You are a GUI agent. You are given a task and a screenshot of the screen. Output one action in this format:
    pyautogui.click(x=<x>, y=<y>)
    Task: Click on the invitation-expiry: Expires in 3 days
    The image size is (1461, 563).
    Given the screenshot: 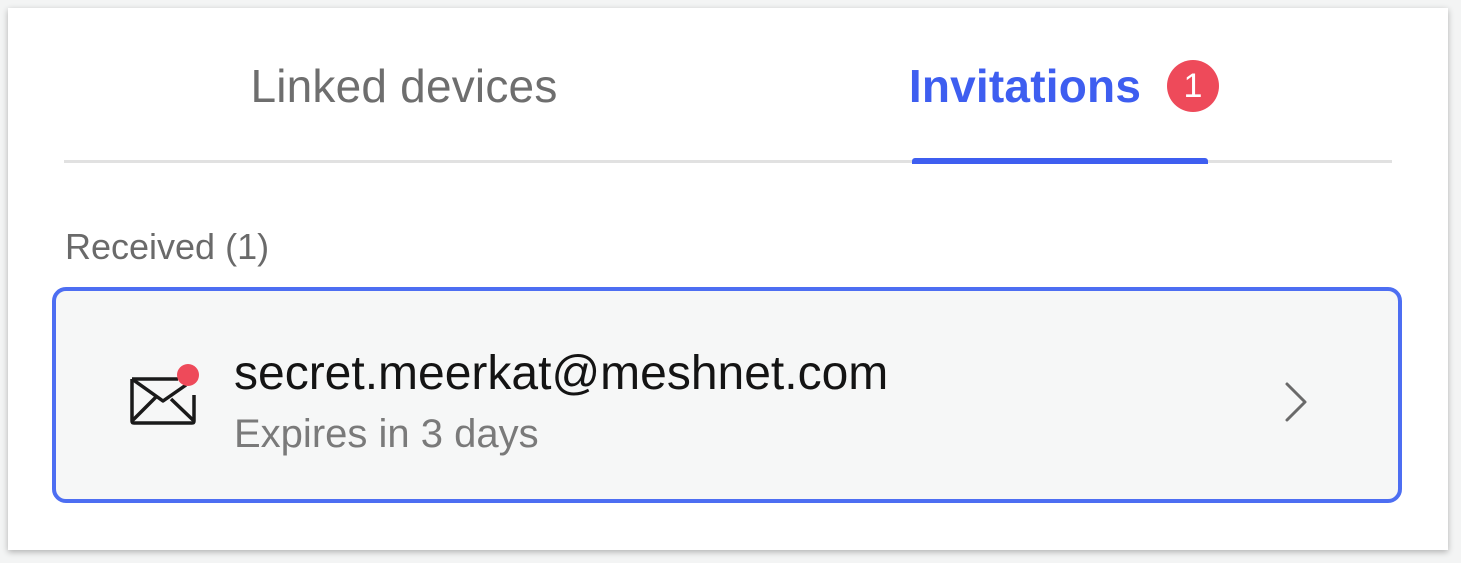 What is the action you would take?
    pyautogui.click(x=386, y=434)
    